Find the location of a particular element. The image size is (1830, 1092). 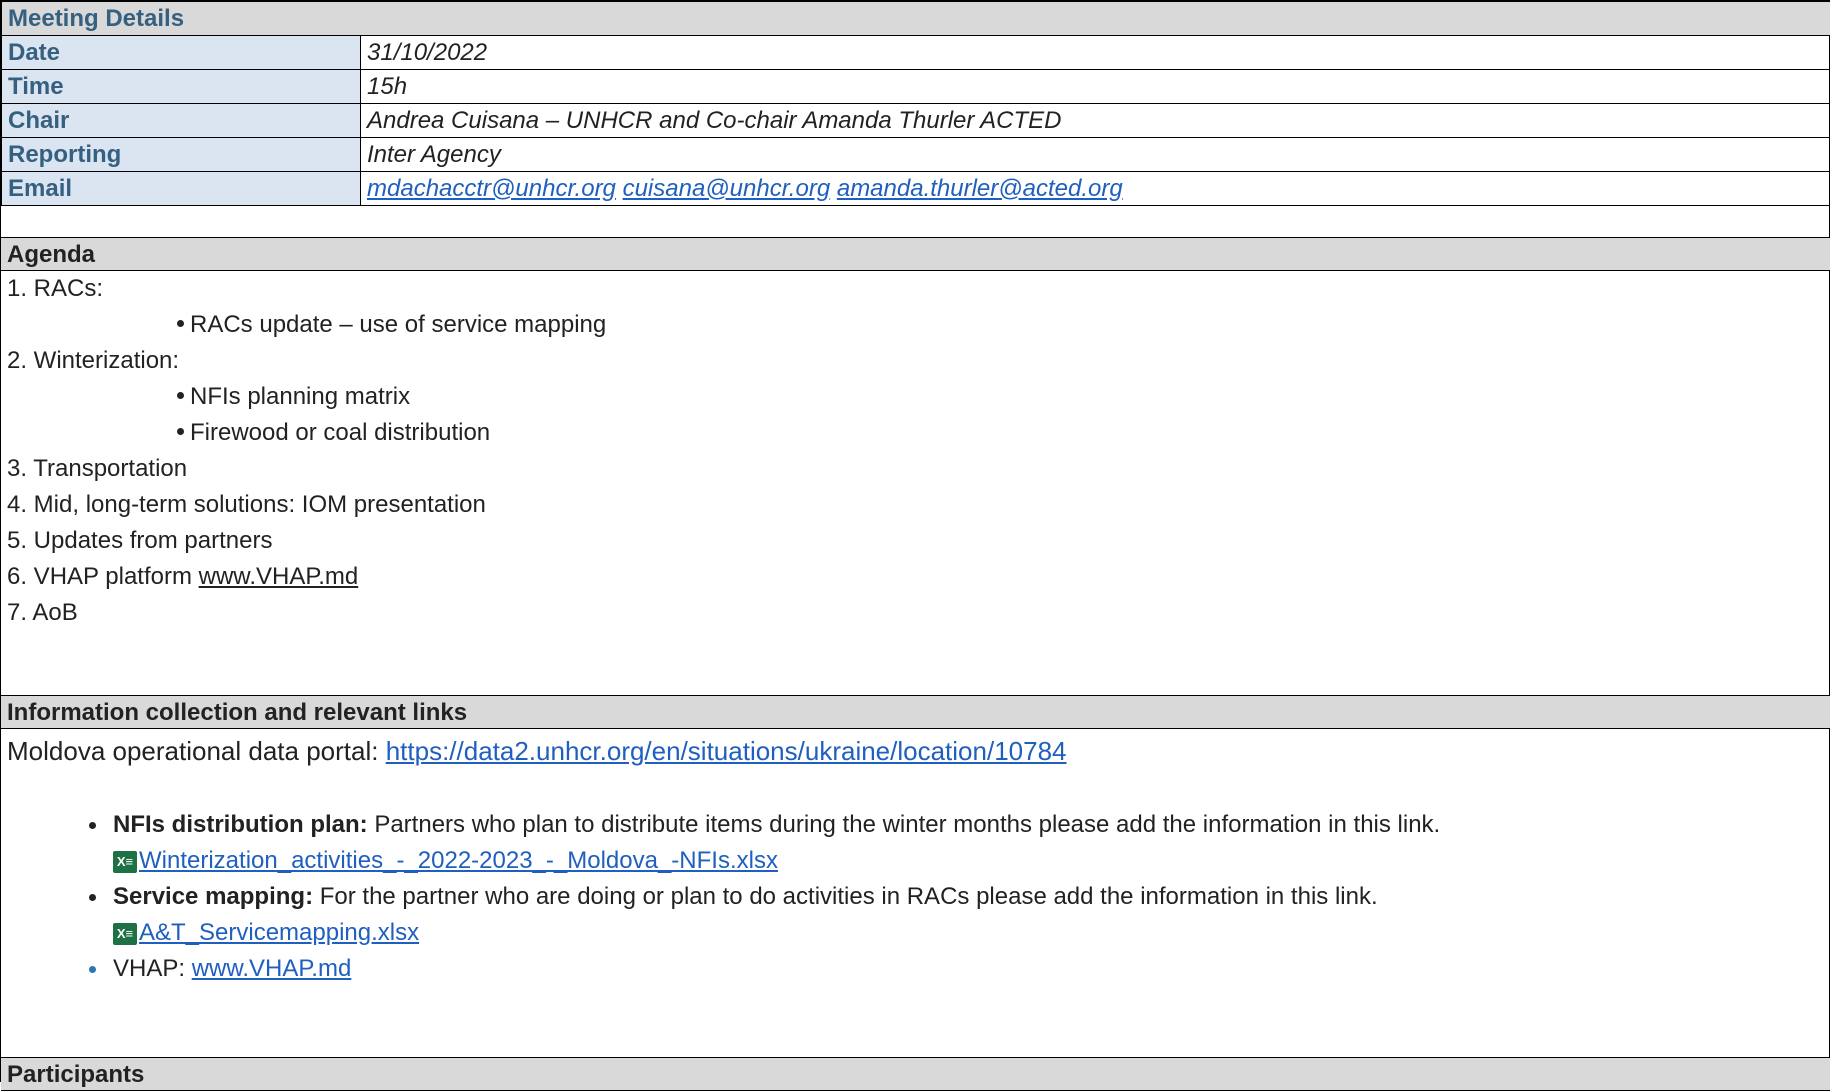

agenda-subitem-text: Firewood or coal distribution is located at coordinates (340, 432).